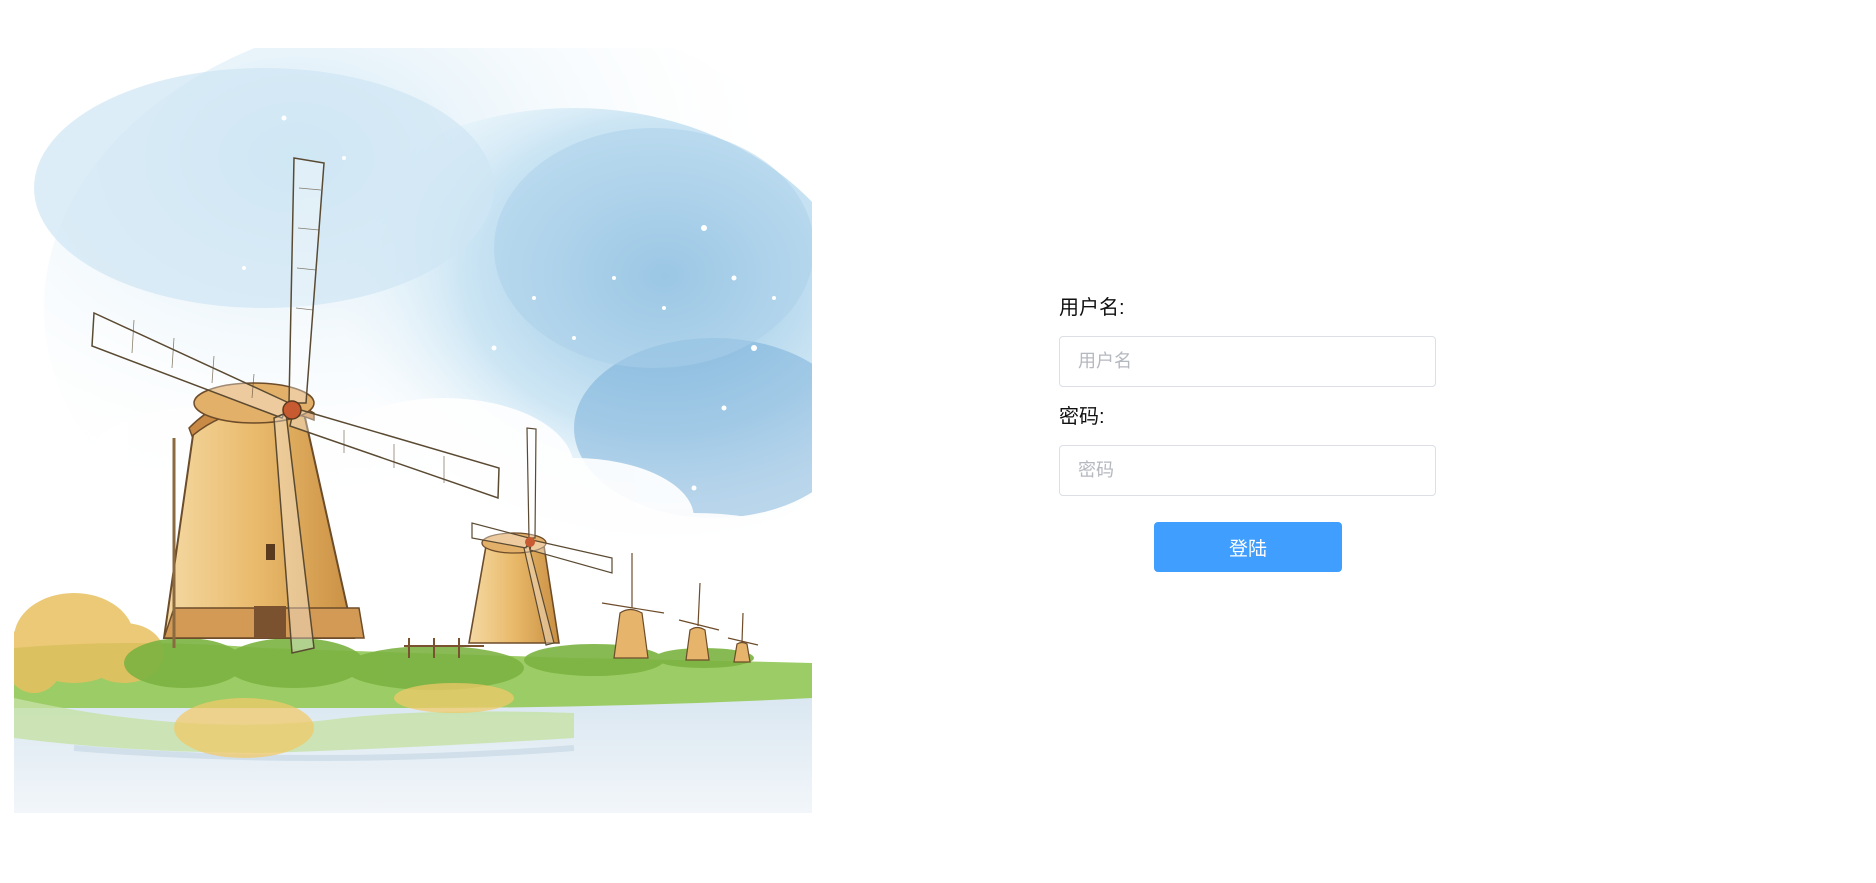 Image resolution: width=1876 pixels, height=883 pixels. I want to click on password-input, so click(1247, 470).